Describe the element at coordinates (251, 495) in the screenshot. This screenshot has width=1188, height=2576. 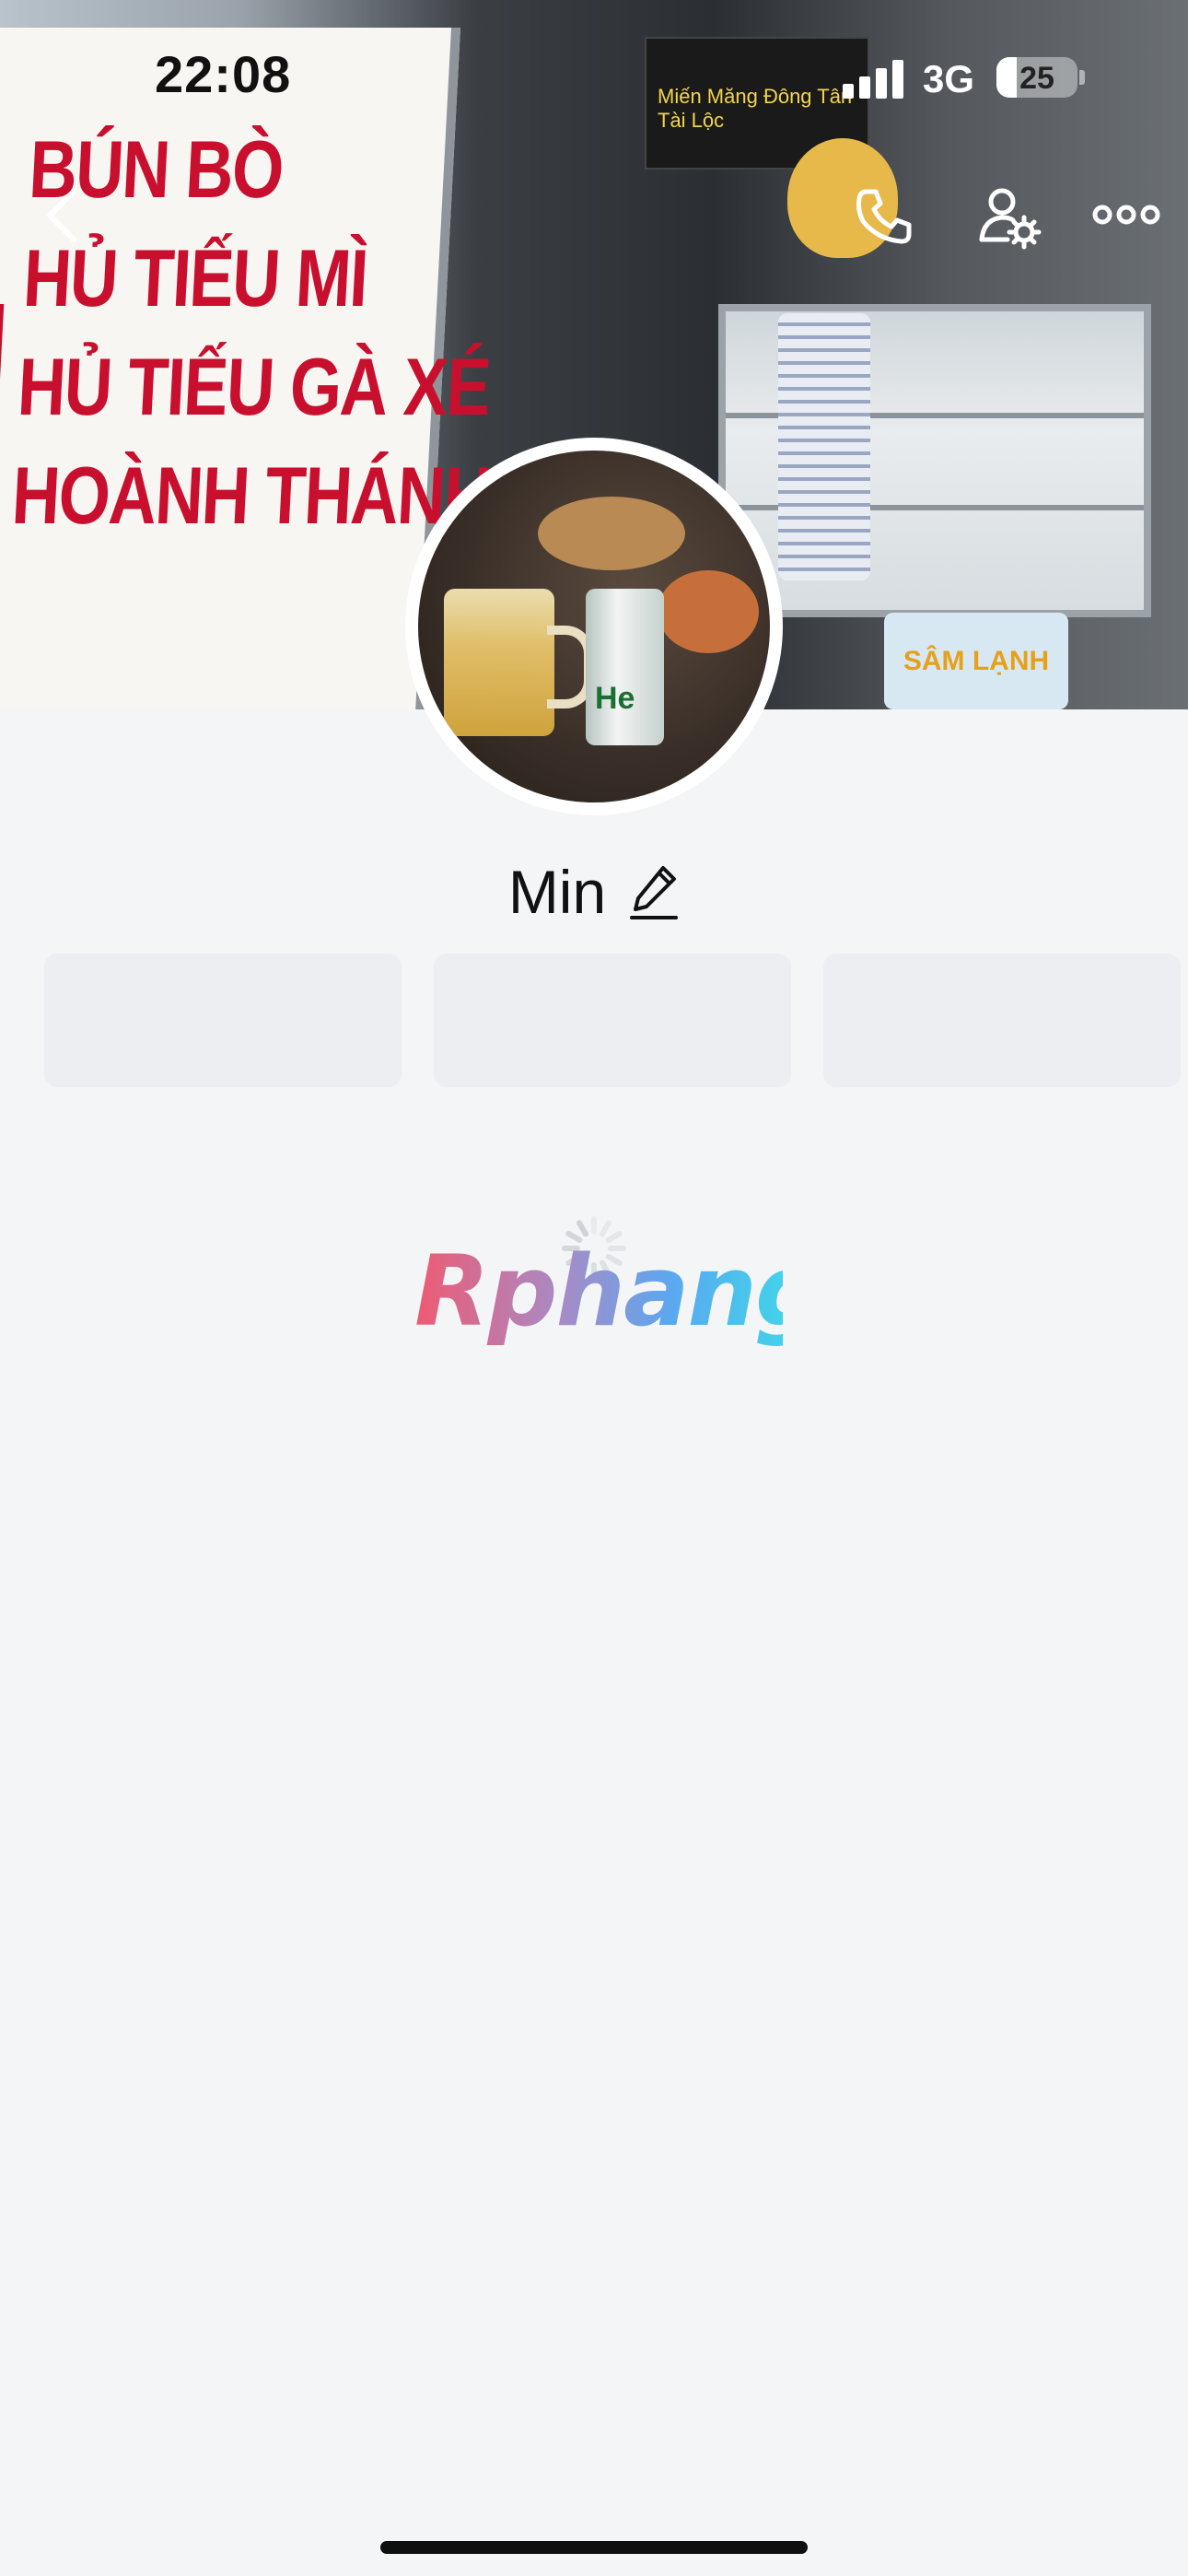
I see `sign-line: HOÀNH THÁNH` at that location.